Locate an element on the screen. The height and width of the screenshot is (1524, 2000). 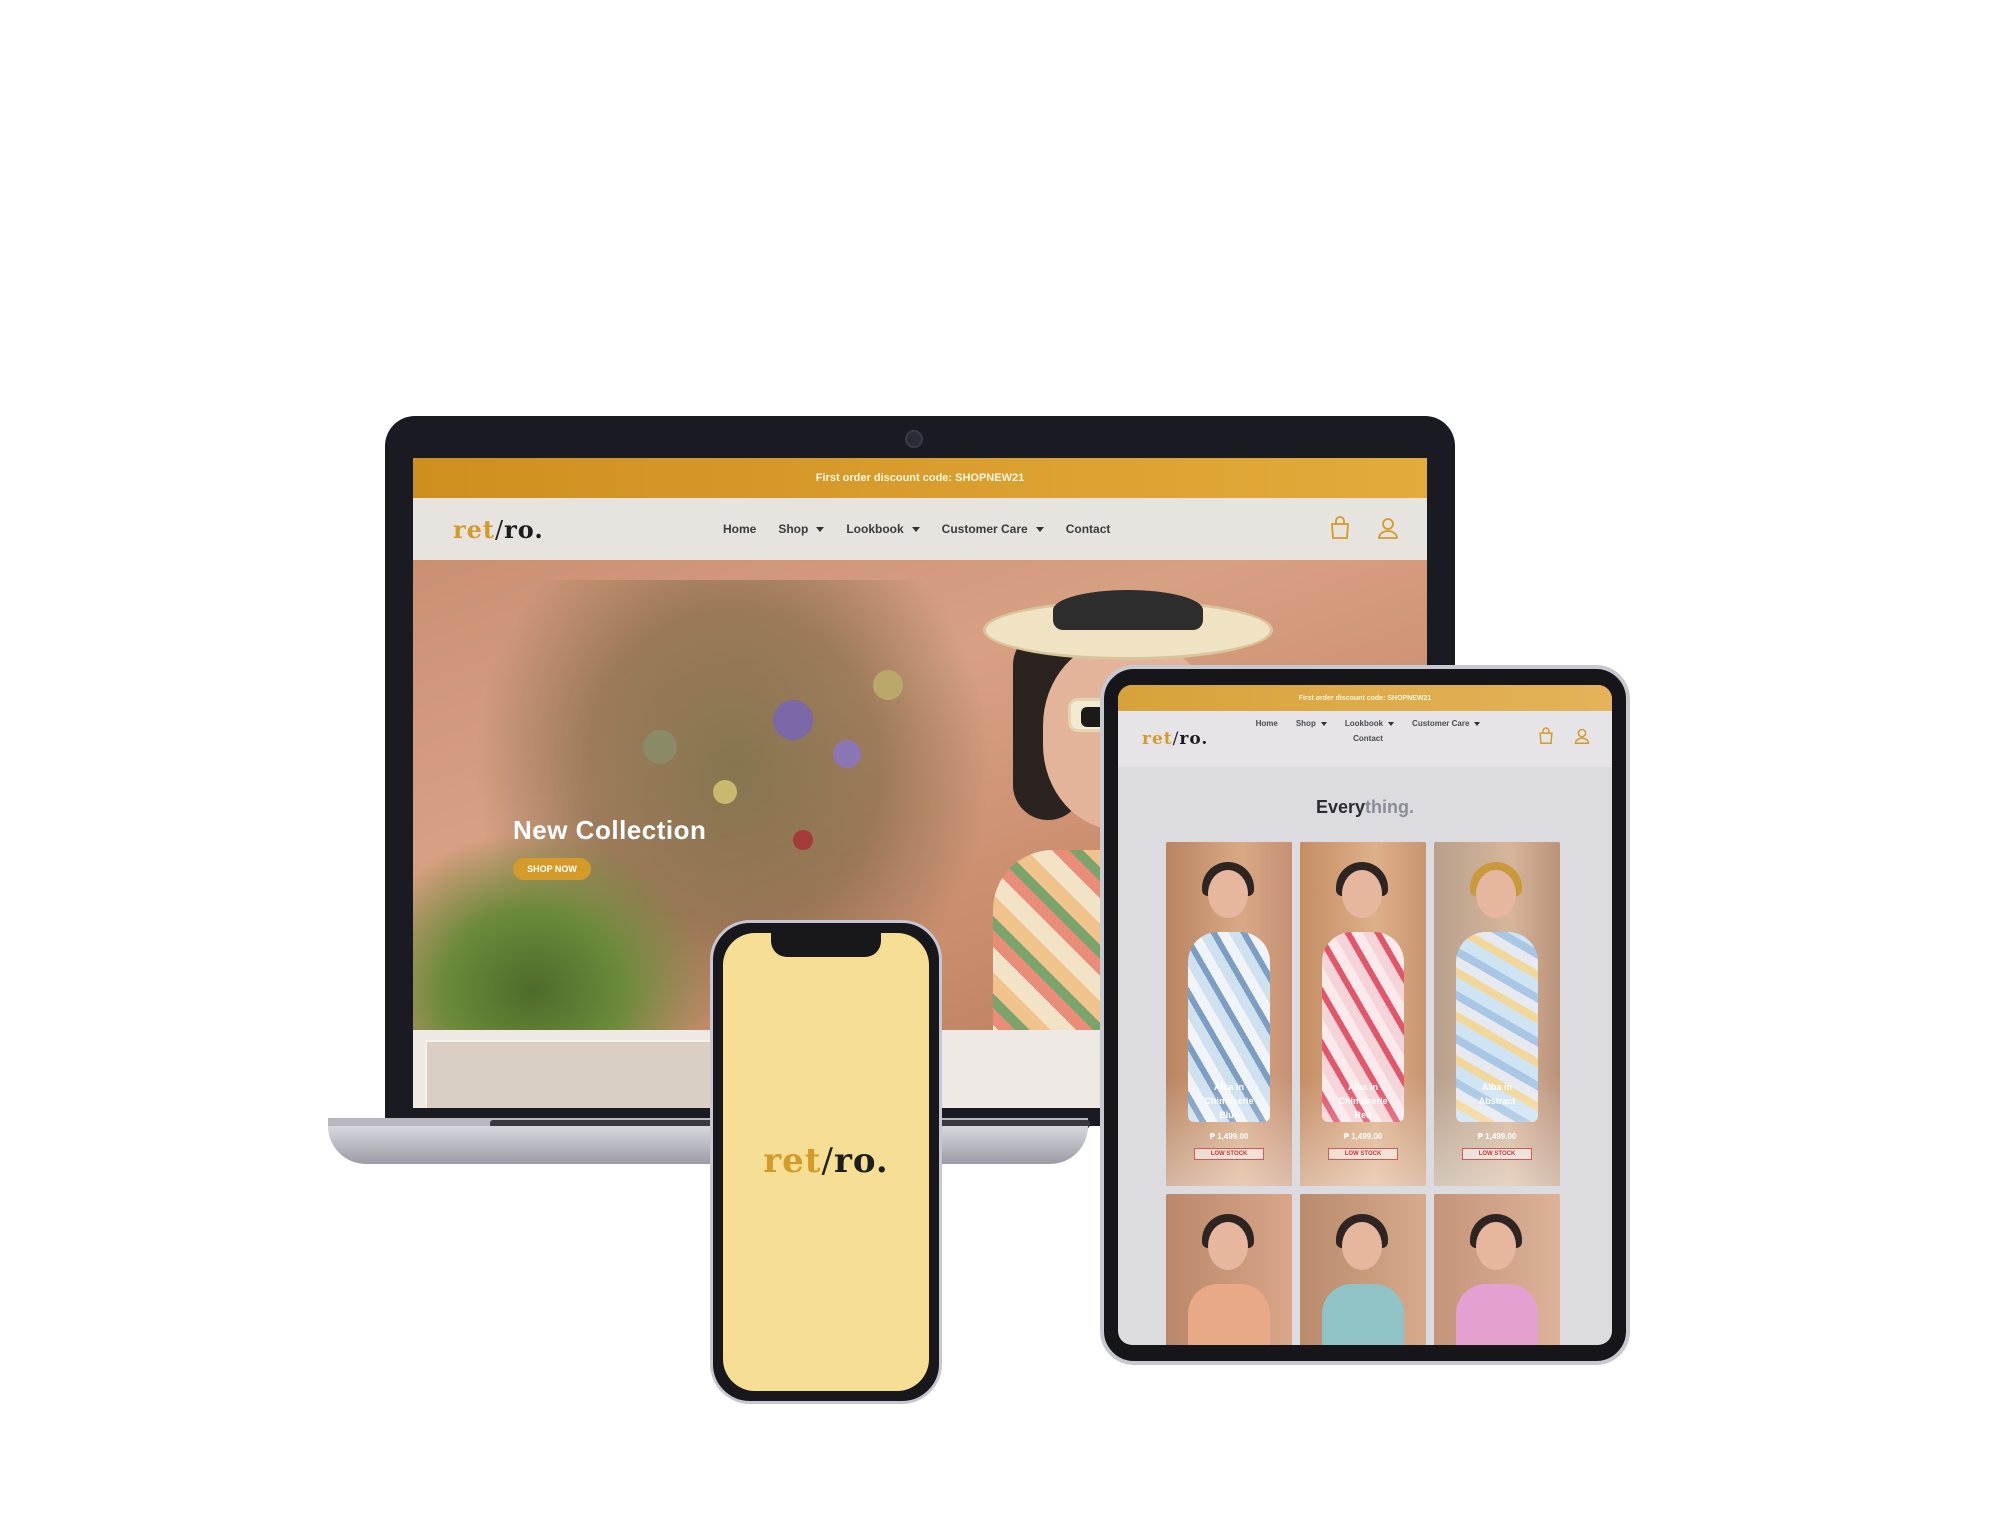
nav-home: Home is located at coordinates (739, 529).